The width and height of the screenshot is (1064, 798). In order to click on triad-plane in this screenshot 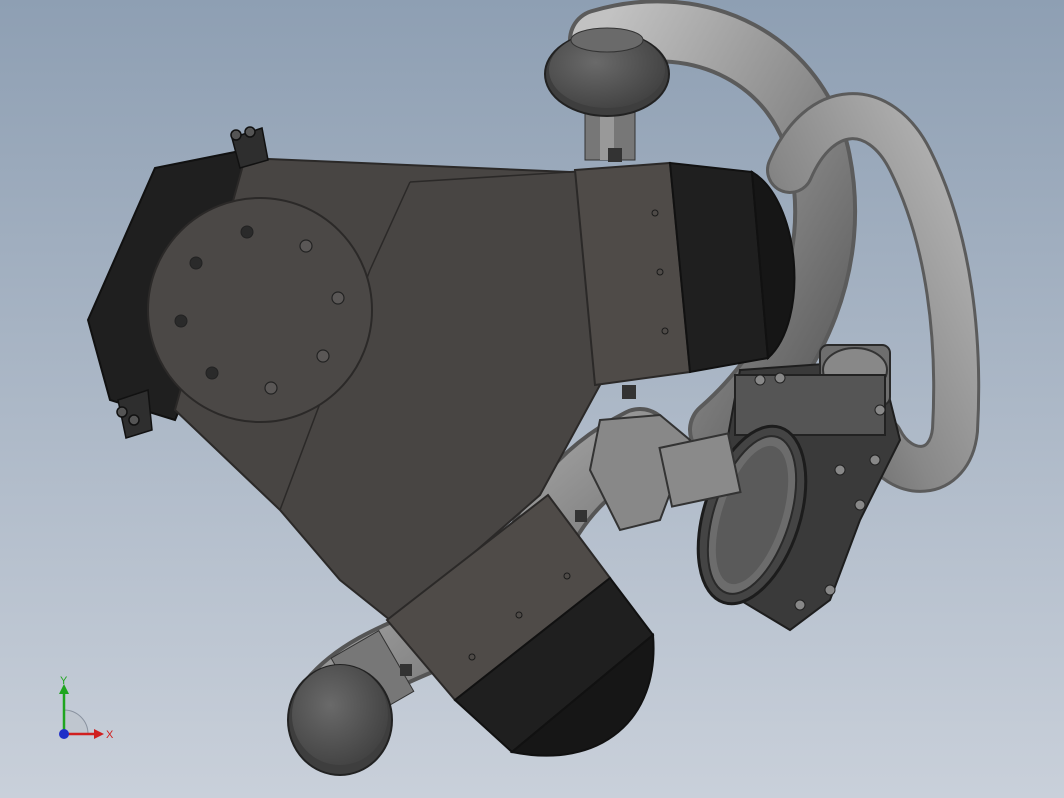, I will do `click(76, 722)`.